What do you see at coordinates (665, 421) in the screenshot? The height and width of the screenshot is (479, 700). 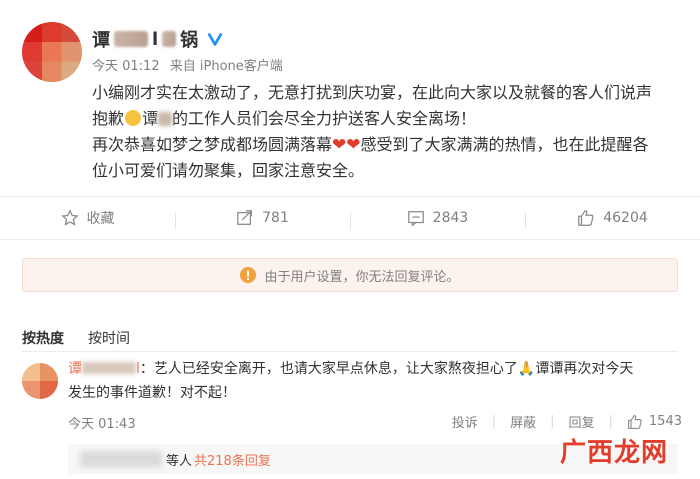 I see `comment-like-count: 1543` at bounding box center [665, 421].